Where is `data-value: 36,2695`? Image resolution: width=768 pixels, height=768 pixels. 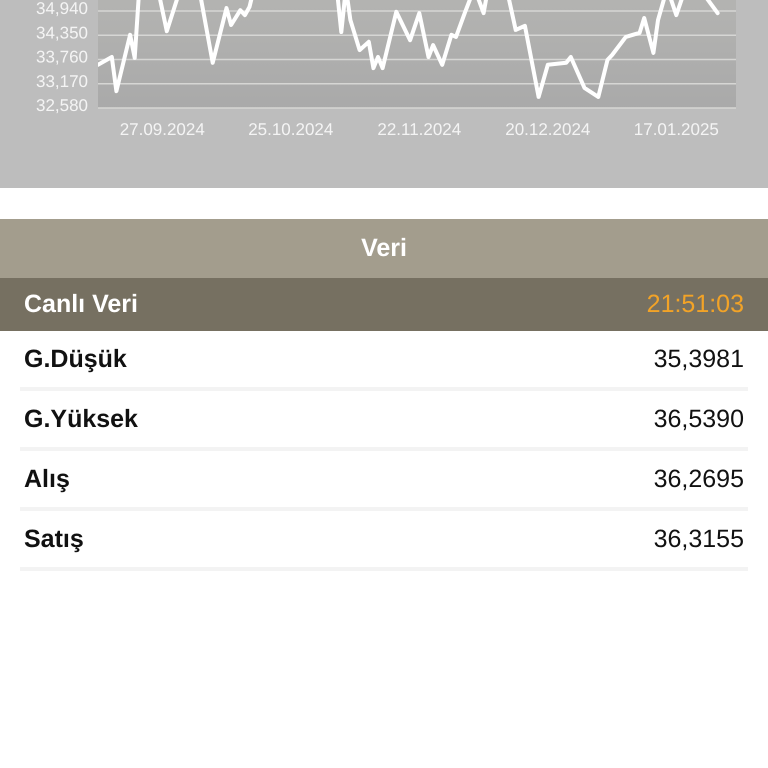 data-value: 36,2695 is located at coordinates (699, 479).